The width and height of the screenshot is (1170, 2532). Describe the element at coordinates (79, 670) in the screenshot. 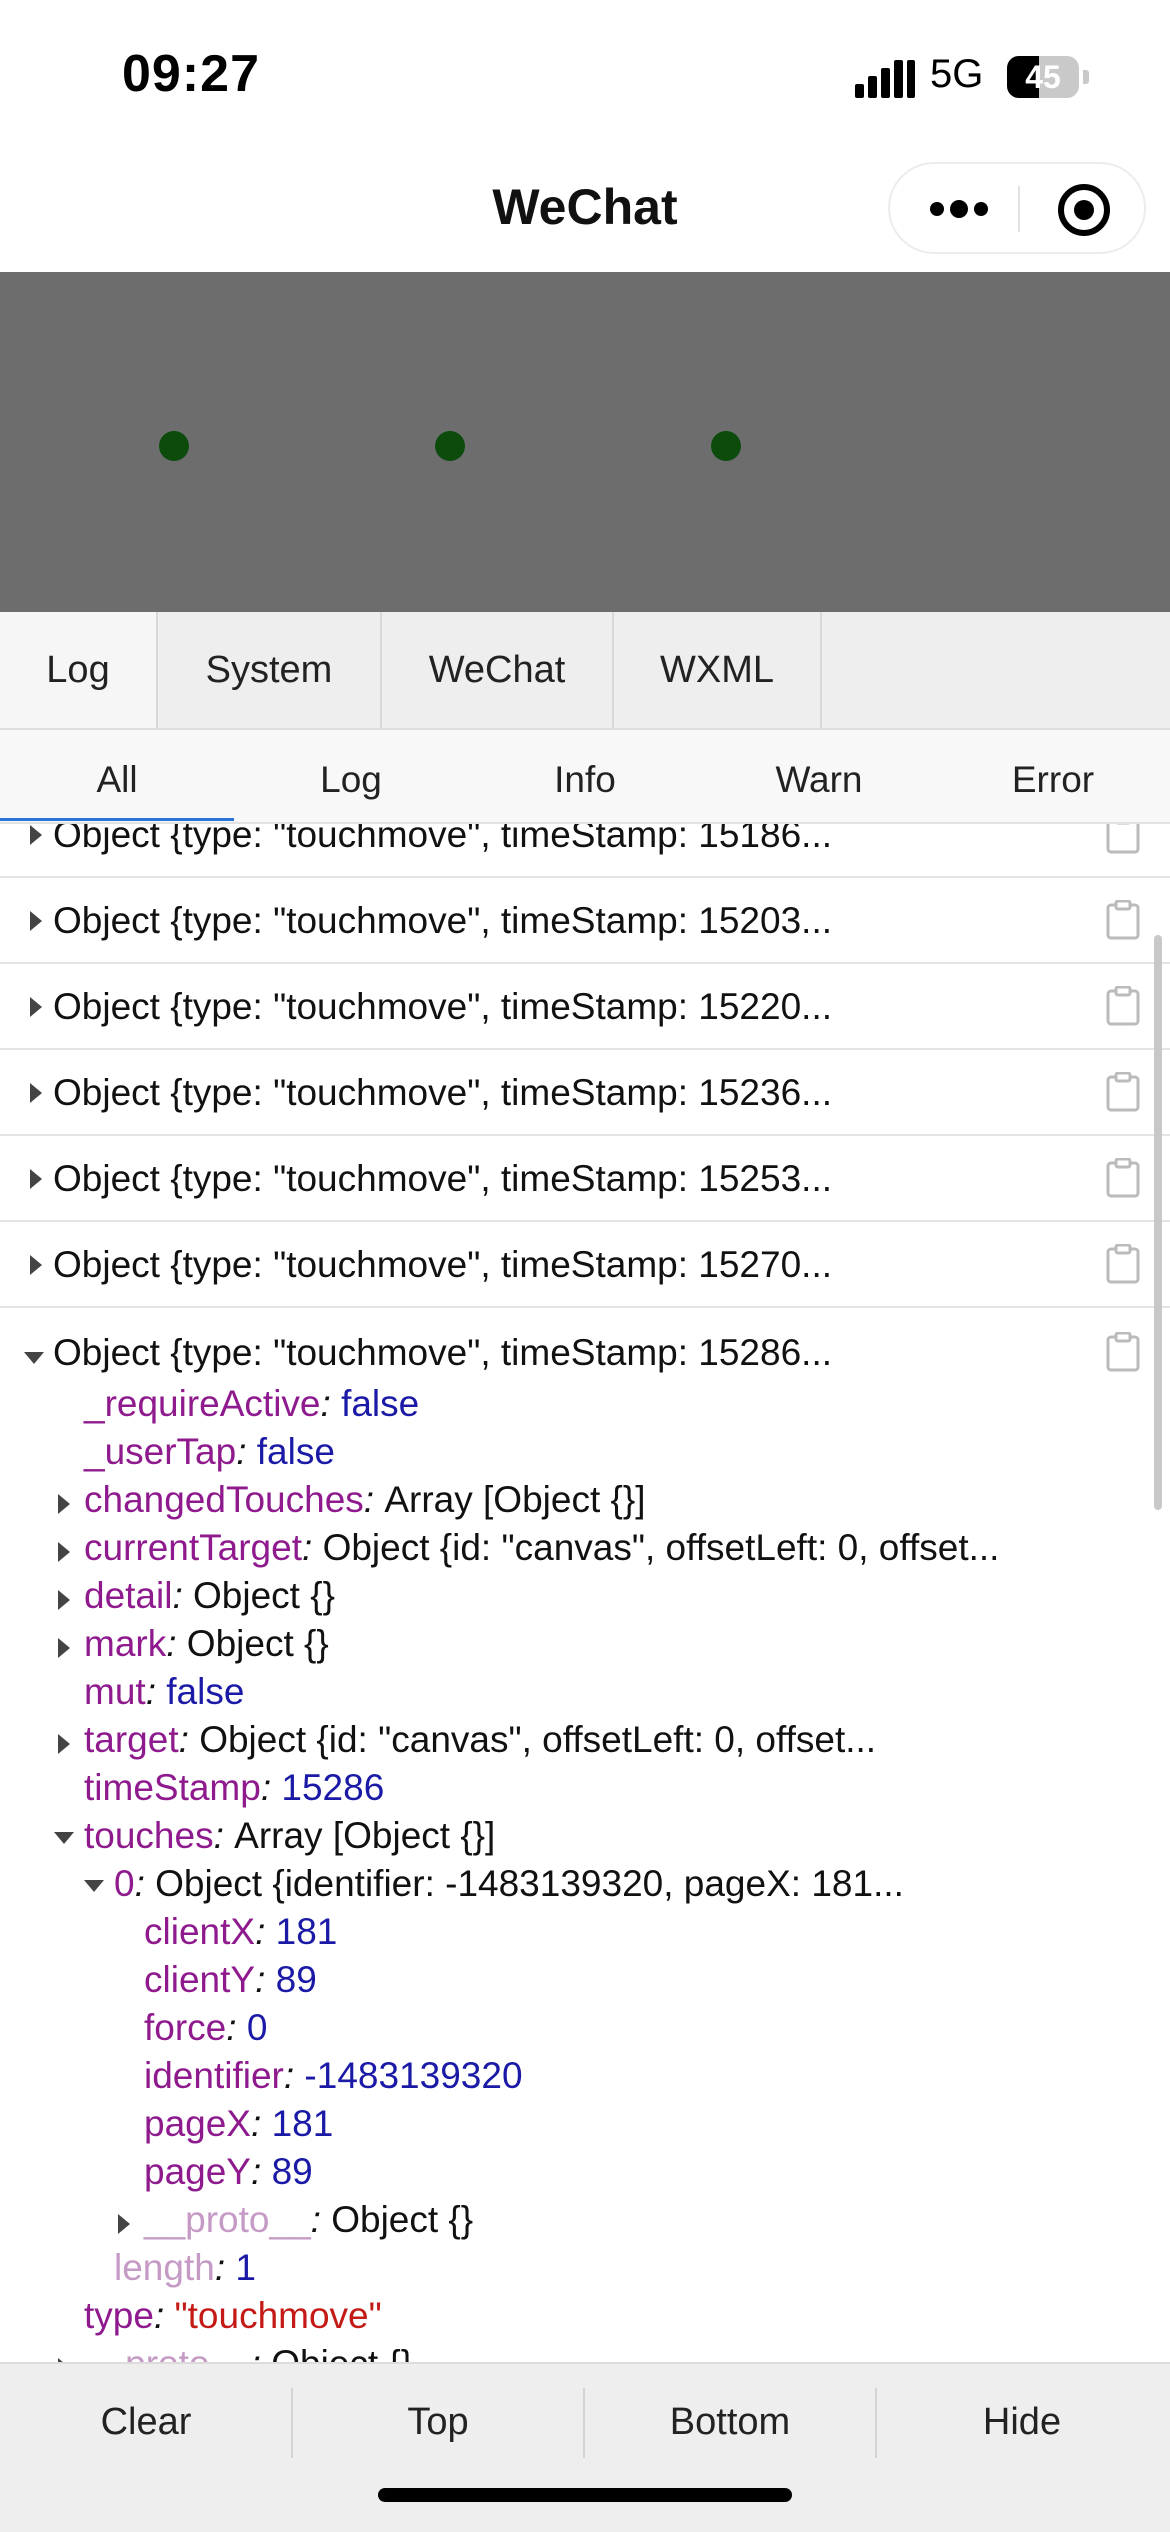

I see `tab-log: Log` at that location.